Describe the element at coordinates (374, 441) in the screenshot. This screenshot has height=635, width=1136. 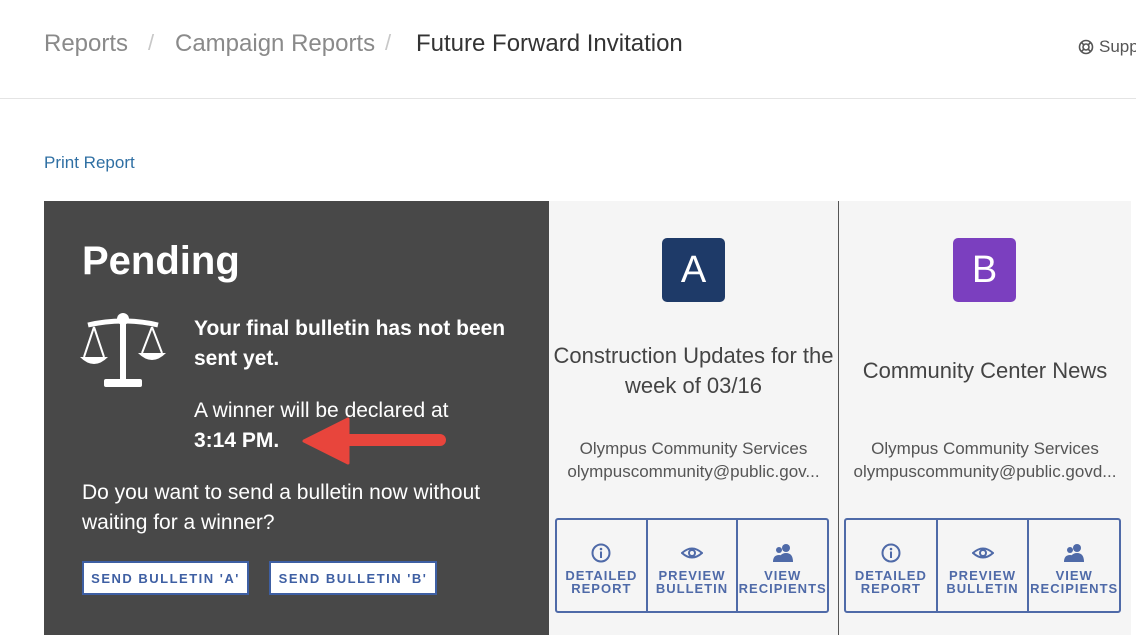
I see `annotation-arrow` at that location.